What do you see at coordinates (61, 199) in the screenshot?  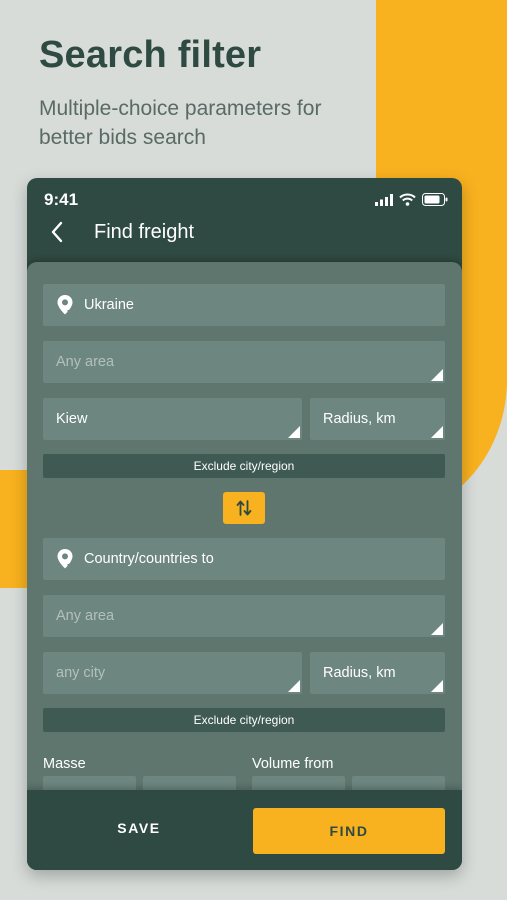 I see `status-time: 9:41` at bounding box center [61, 199].